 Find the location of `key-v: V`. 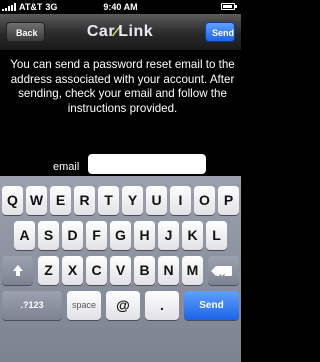

key-v: V is located at coordinates (120, 270).